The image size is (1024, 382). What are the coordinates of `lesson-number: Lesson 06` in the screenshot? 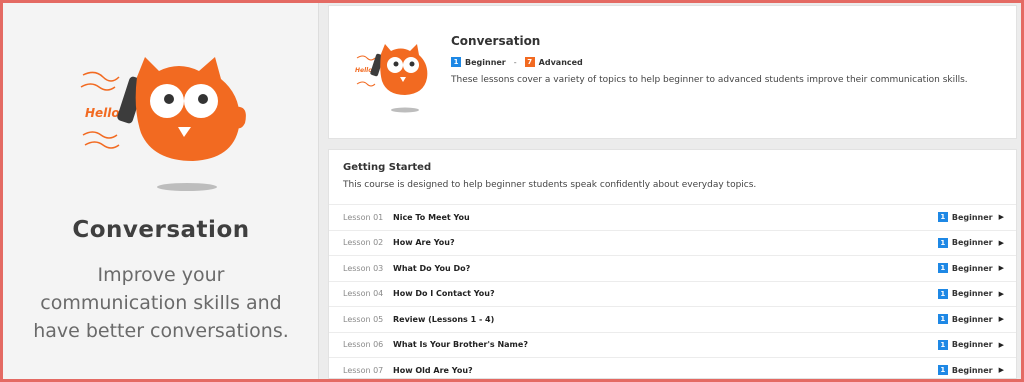 It's located at (363, 345).